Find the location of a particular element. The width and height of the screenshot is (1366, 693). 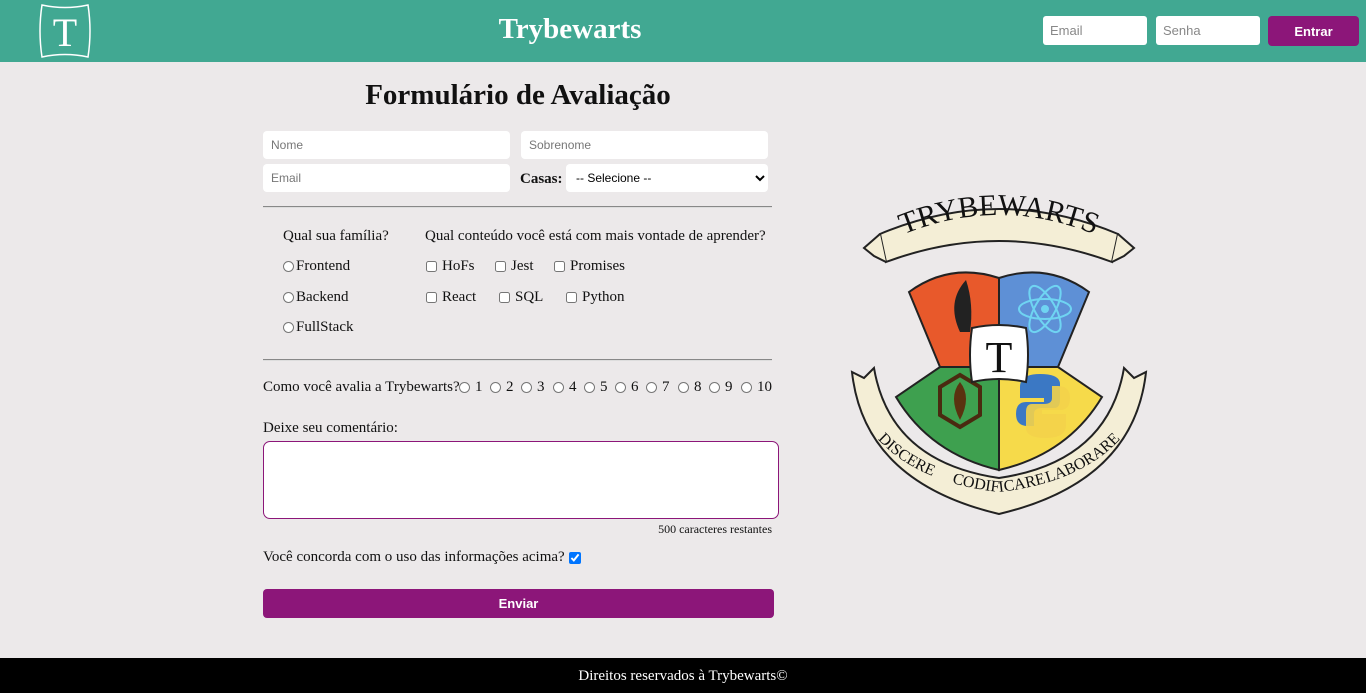

comment-textarea is located at coordinates (521, 480).